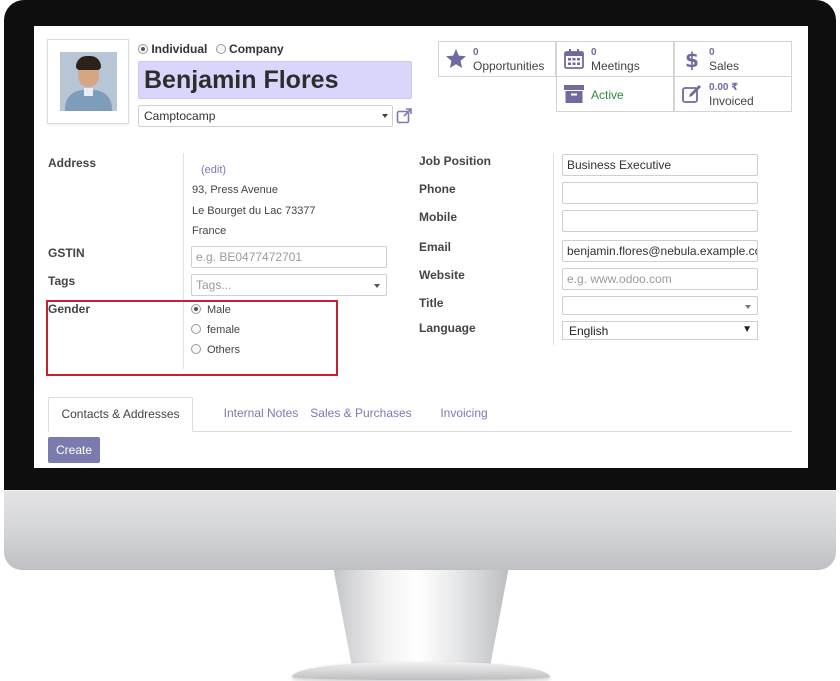 The width and height of the screenshot is (840, 681). Describe the element at coordinates (438, 217) in the screenshot. I see `mobile-label: Mobile` at that location.